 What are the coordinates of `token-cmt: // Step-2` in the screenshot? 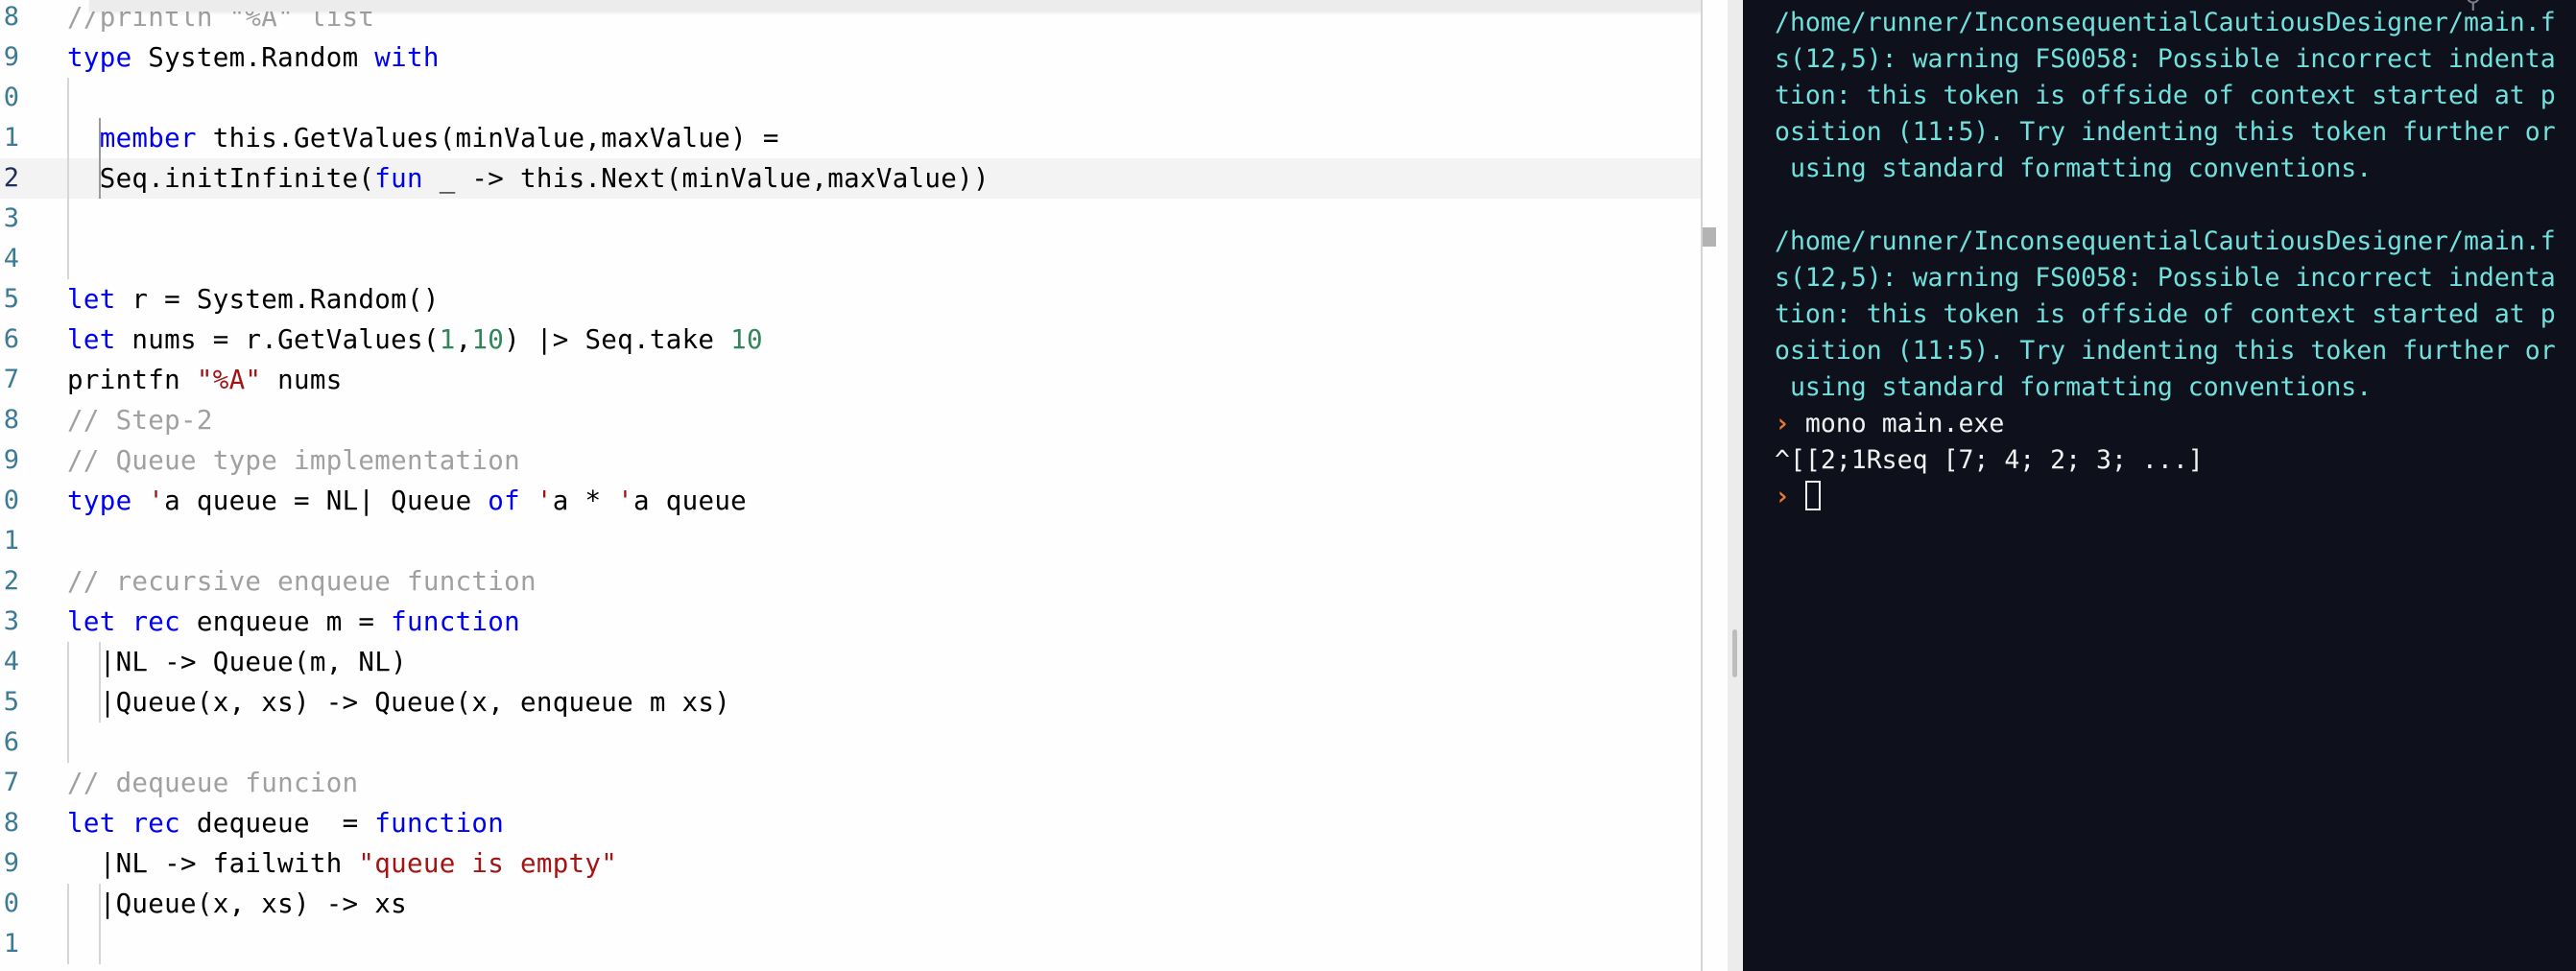 It's located at (140, 420).